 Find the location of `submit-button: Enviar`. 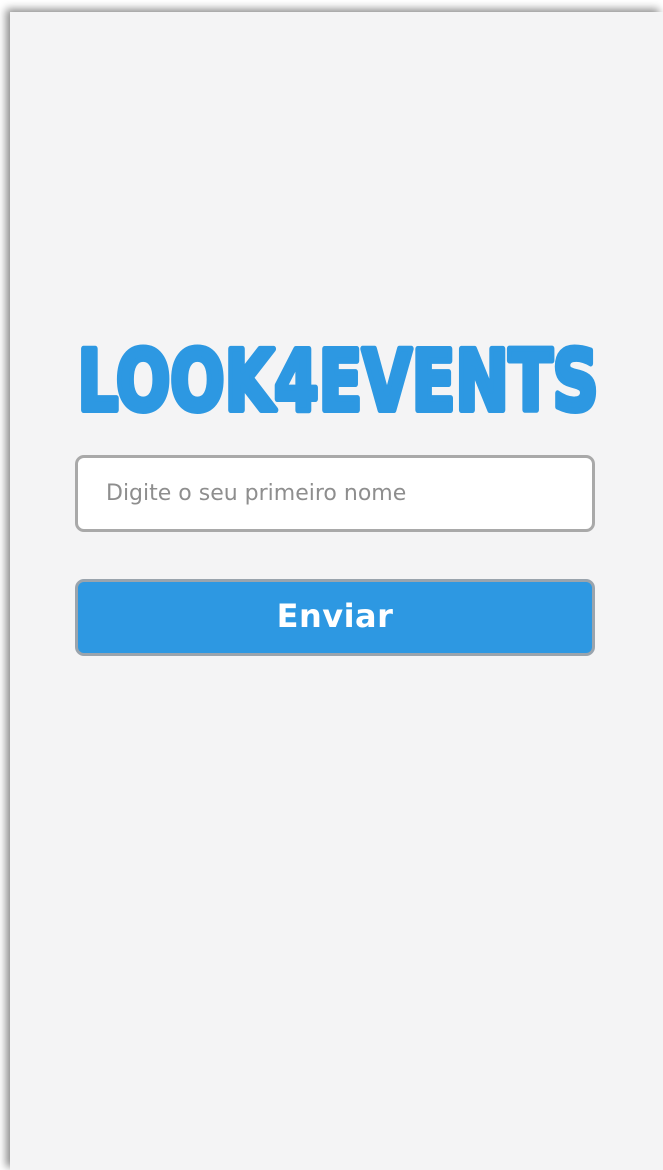

submit-button: Enviar is located at coordinates (335, 617).